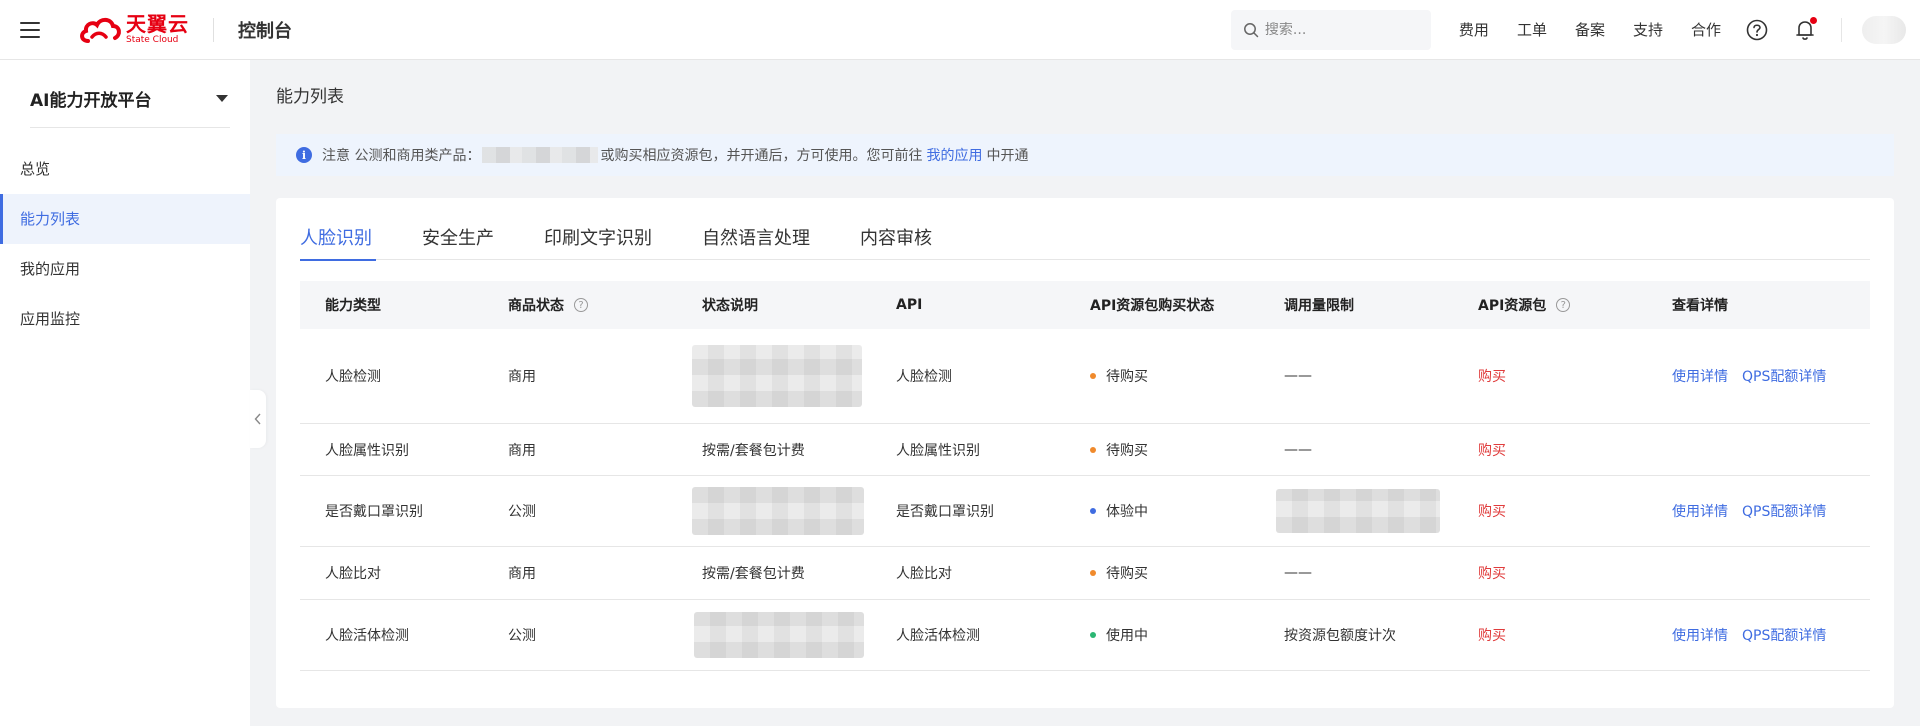  Describe the element at coordinates (1339, 29) in the screenshot. I see `search-input` at that location.